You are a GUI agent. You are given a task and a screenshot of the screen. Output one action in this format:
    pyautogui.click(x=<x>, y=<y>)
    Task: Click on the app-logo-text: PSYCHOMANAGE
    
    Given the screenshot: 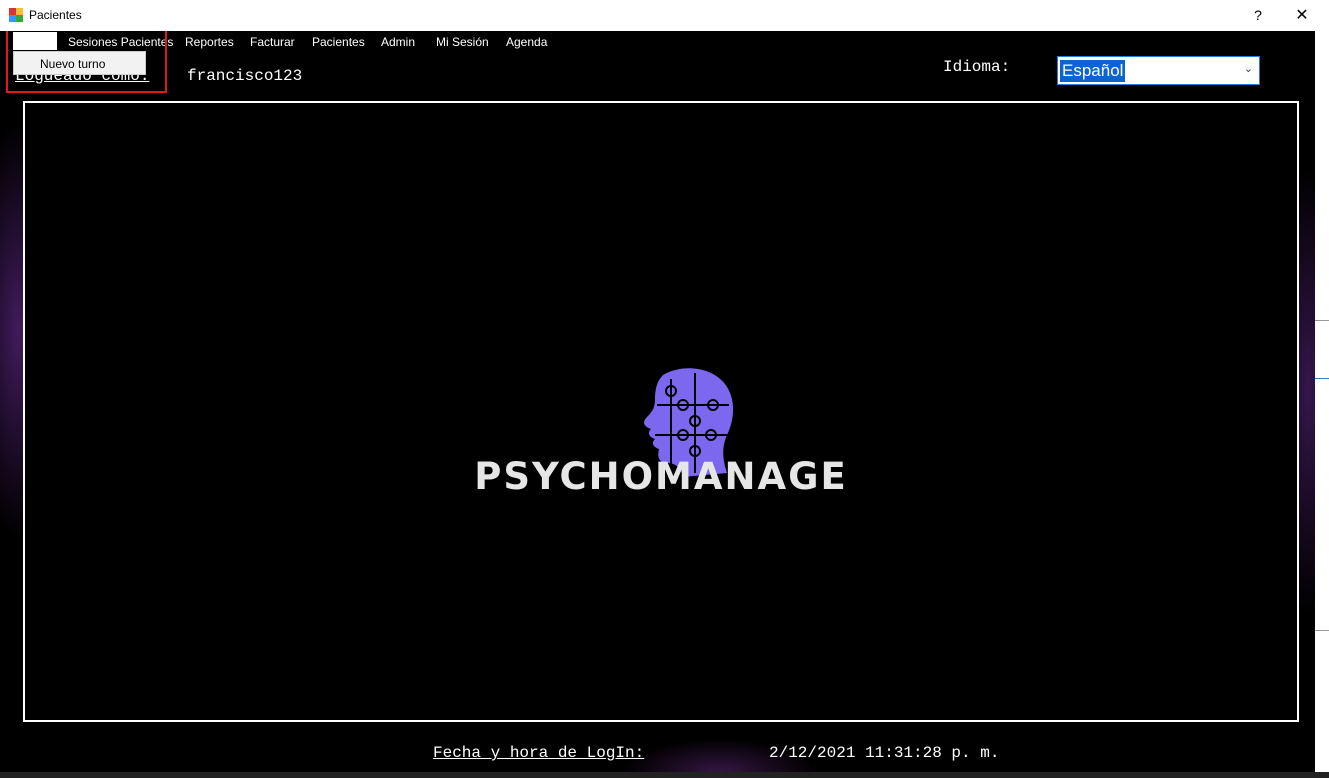 What is the action you would take?
    pyautogui.click(x=661, y=476)
    